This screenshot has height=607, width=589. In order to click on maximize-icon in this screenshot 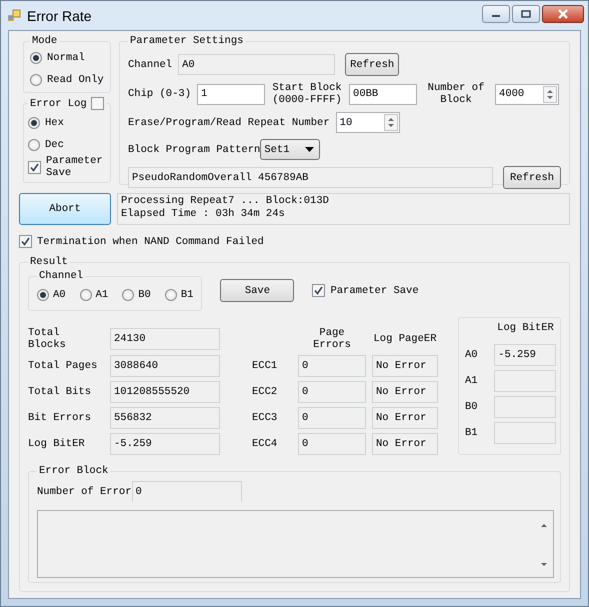, I will do `click(526, 14)`.